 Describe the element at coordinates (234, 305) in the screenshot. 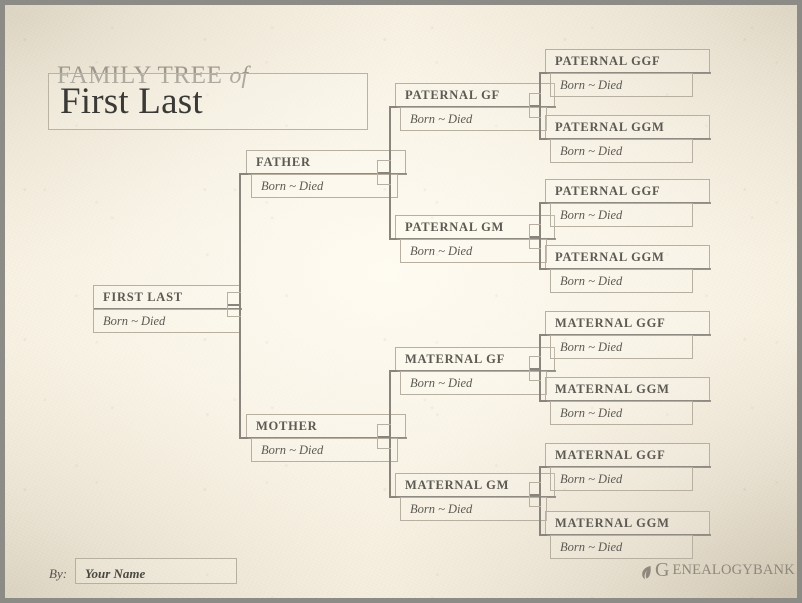

I see `connector-self-stub` at that location.